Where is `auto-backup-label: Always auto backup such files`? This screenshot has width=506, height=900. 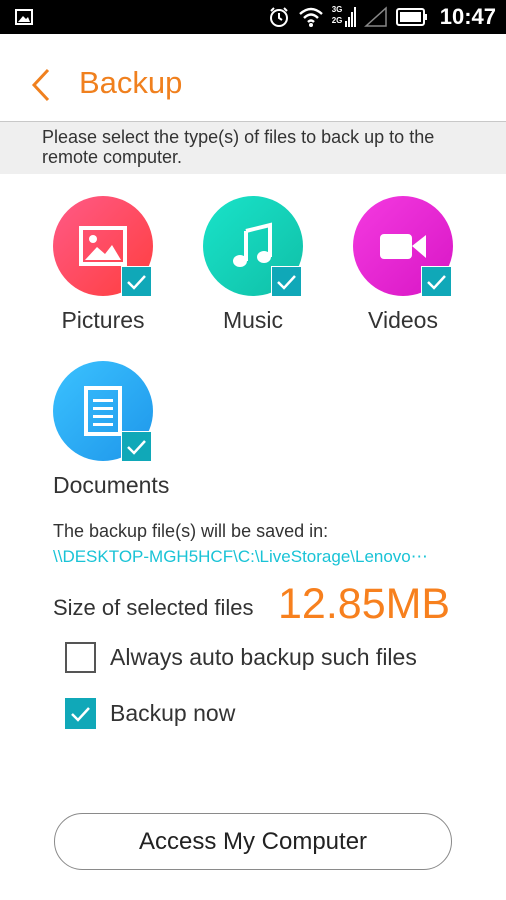 auto-backup-label: Always auto backup such files is located at coordinates (263, 657).